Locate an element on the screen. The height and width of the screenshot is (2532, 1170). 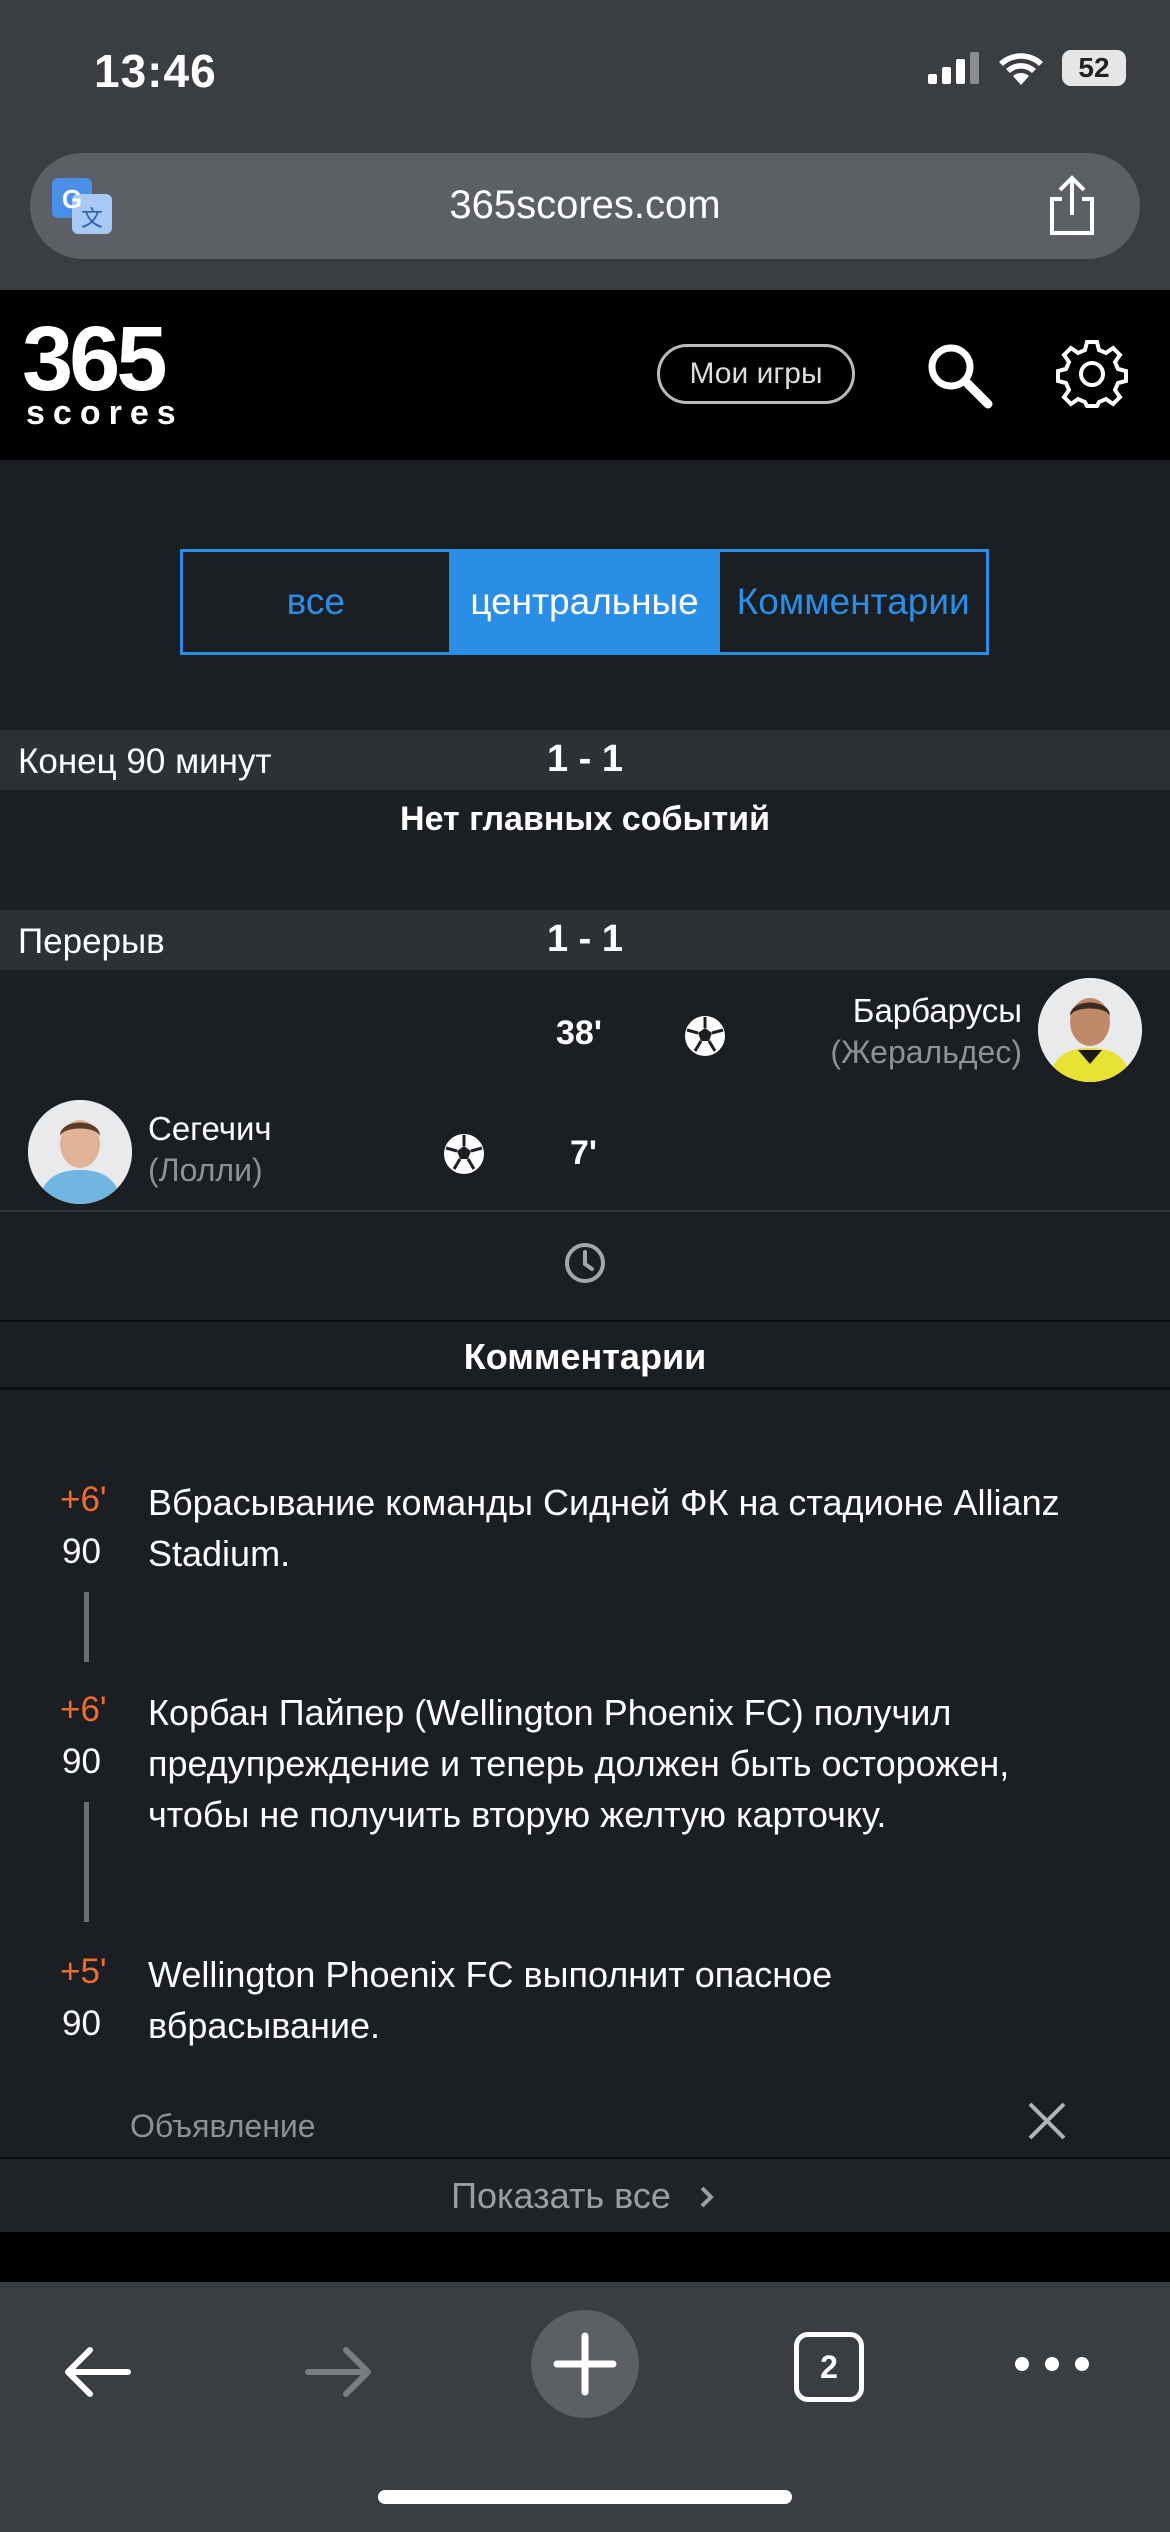
show-all-button: Показать все is located at coordinates (585, 2194).